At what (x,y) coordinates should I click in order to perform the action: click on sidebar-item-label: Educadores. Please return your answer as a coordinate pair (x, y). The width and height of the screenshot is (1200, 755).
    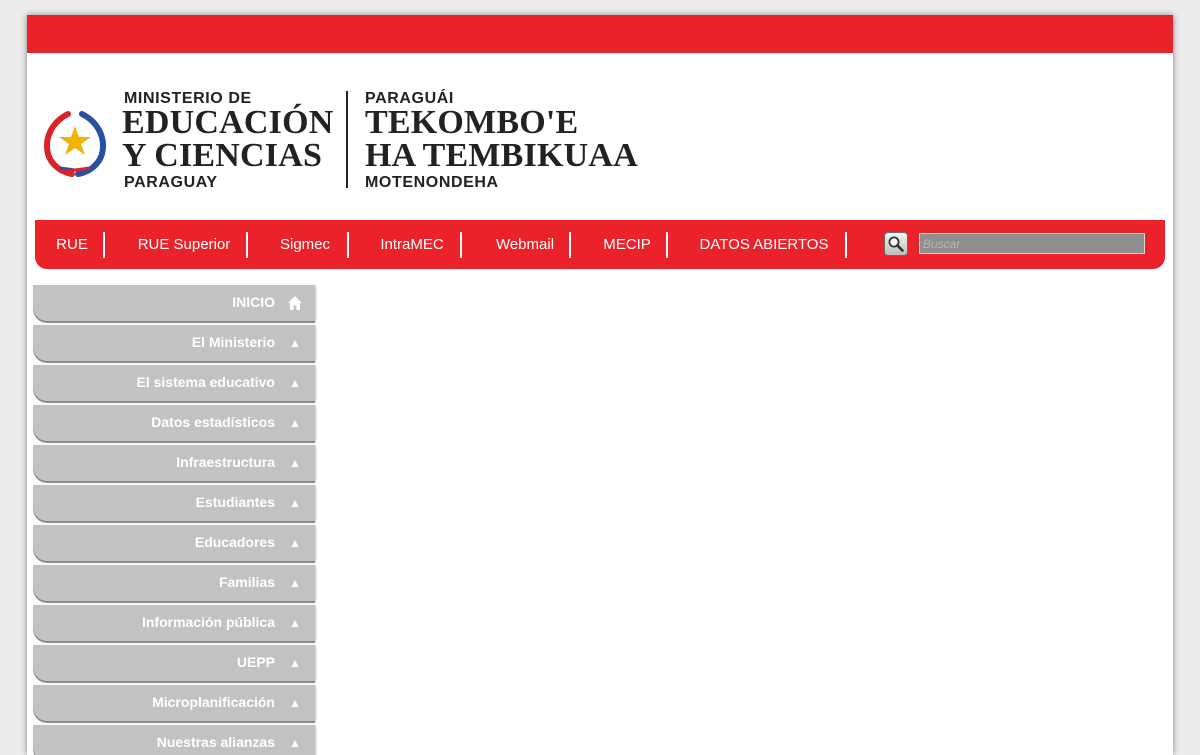
    Looking at the image, I should click on (234, 542).